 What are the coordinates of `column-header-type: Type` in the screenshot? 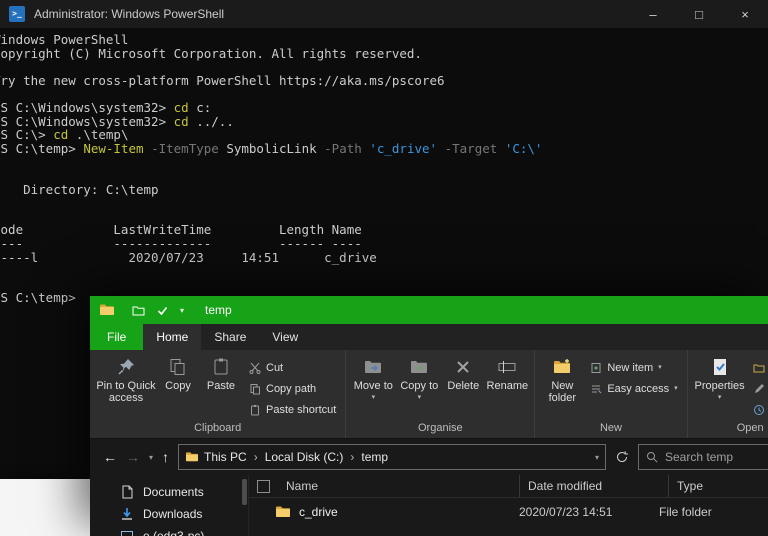 It's located at (718, 486).